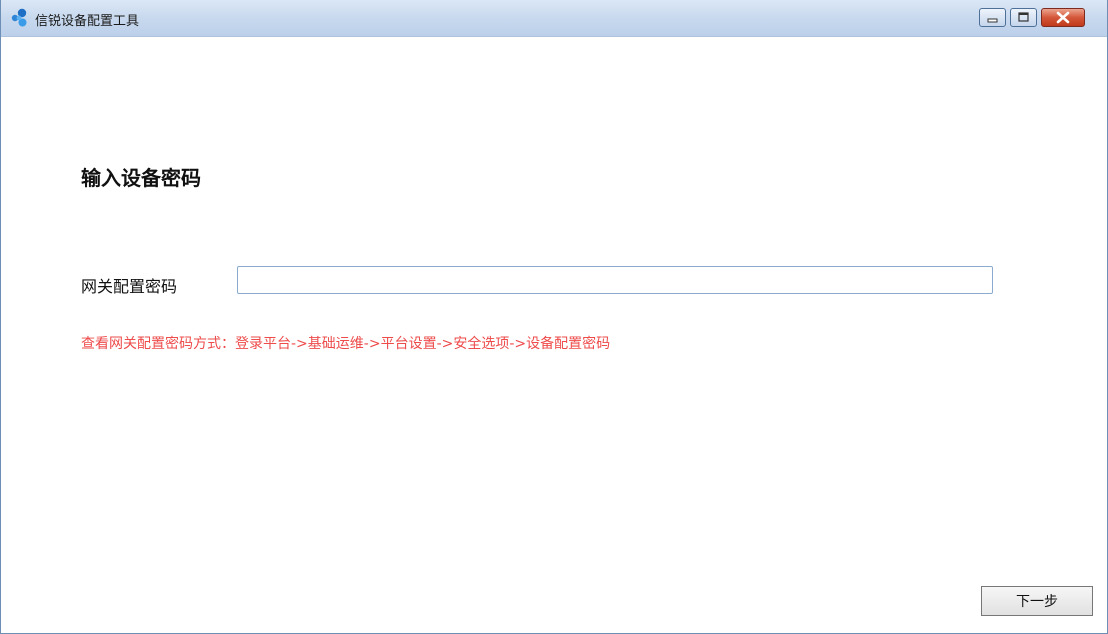  What do you see at coordinates (1063, 17) in the screenshot?
I see `close-button` at bounding box center [1063, 17].